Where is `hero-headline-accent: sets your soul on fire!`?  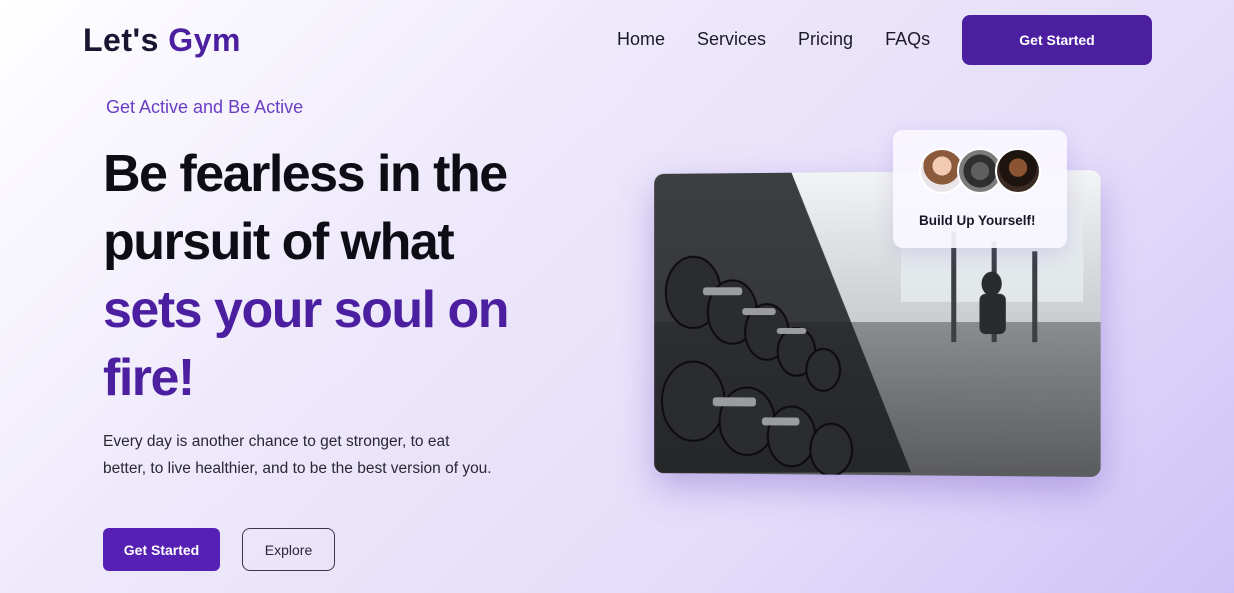
hero-headline-accent: sets your soul on fire! is located at coordinates (306, 344).